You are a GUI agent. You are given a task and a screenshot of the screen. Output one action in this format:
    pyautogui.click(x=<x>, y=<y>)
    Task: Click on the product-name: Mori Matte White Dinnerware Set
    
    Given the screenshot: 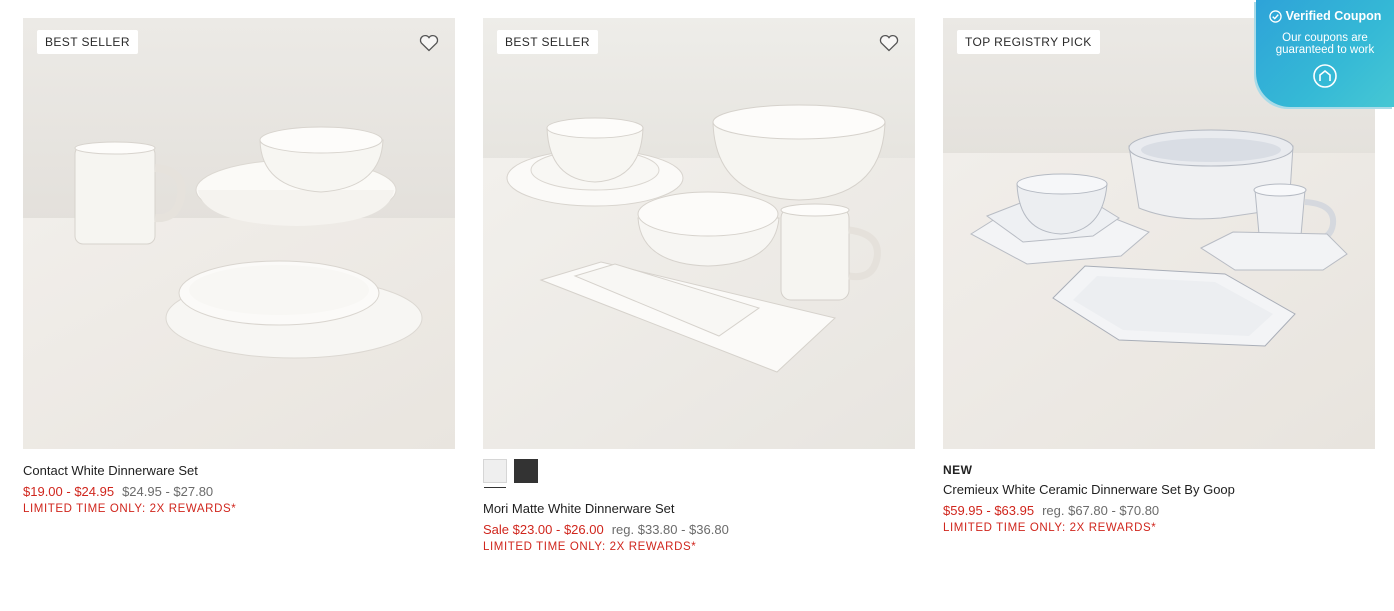 What is the action you would take?
    pyautogui.click(x=699, y=508)
    